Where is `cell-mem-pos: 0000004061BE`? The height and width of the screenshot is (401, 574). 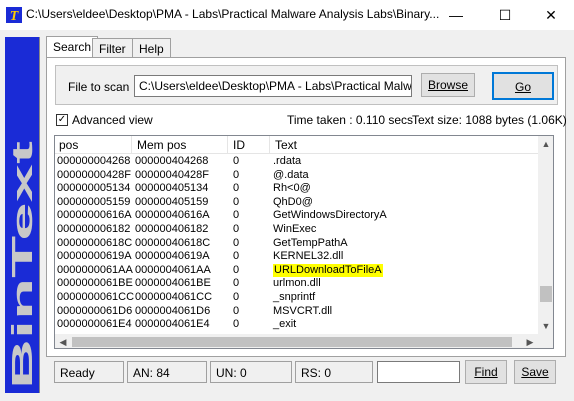 cell-mem-pos: 0000004061BE is located at coordinates (173, 283).